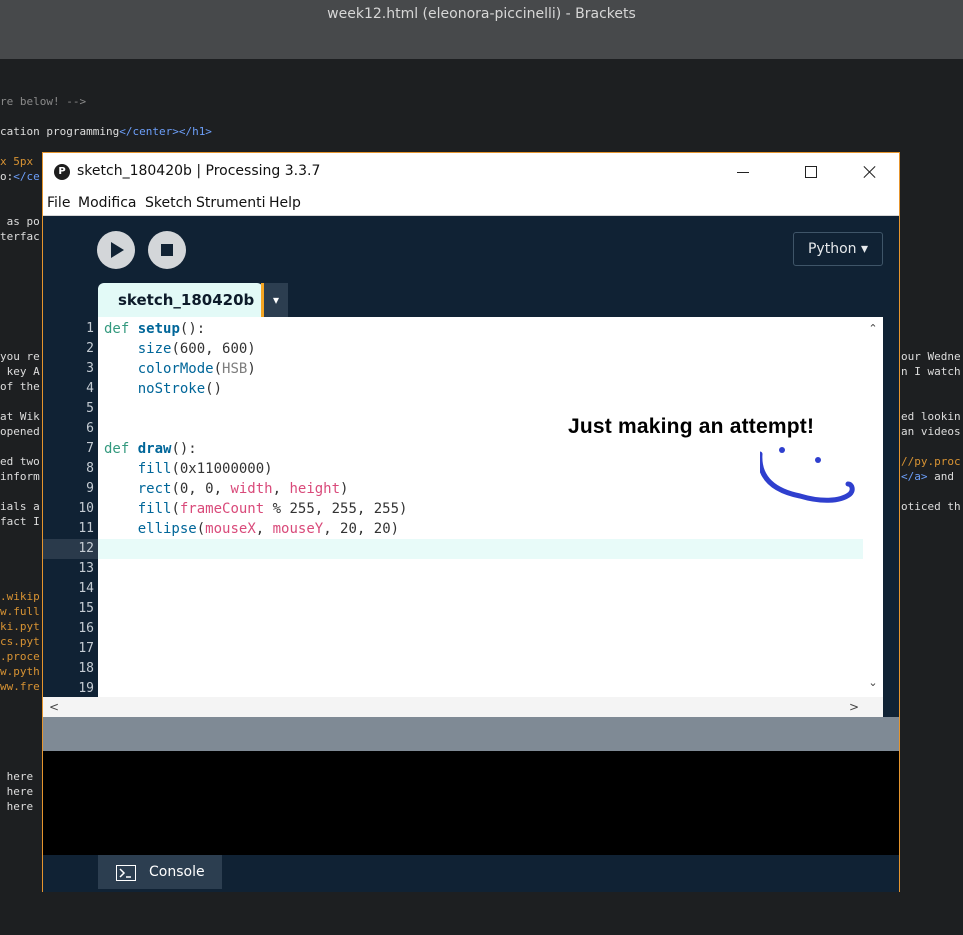 Image resolution: width=963 pixels, height=935 pixels. I want to click on footer-bar: Console, so click(471, 873).